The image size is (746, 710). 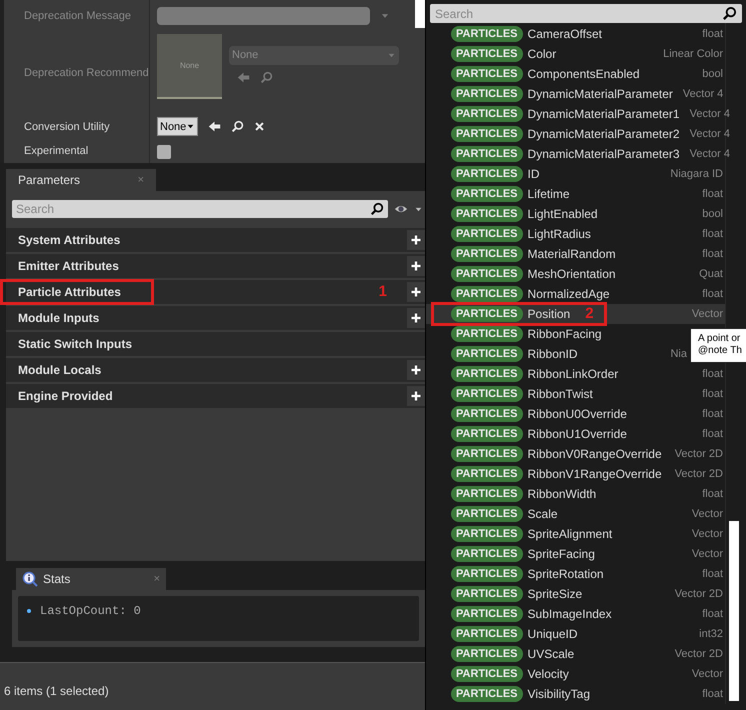 What do you see at coordinates (600, 94) in the screenshot?
I see `variable-name: DynamicMaterialParameter` at bounding box center [600, 94].